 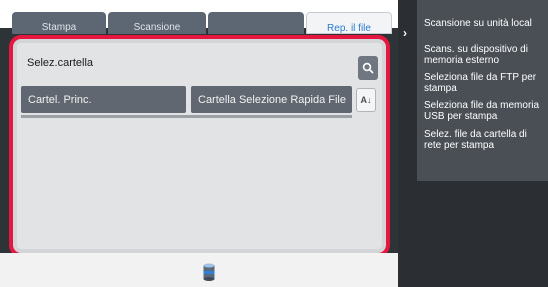 What do you see at coordinates (485, 83) in the screenshot?
I see `menu-item-ftp: Seleziona file da FTP per stampa` at bounding box center [485, 83].